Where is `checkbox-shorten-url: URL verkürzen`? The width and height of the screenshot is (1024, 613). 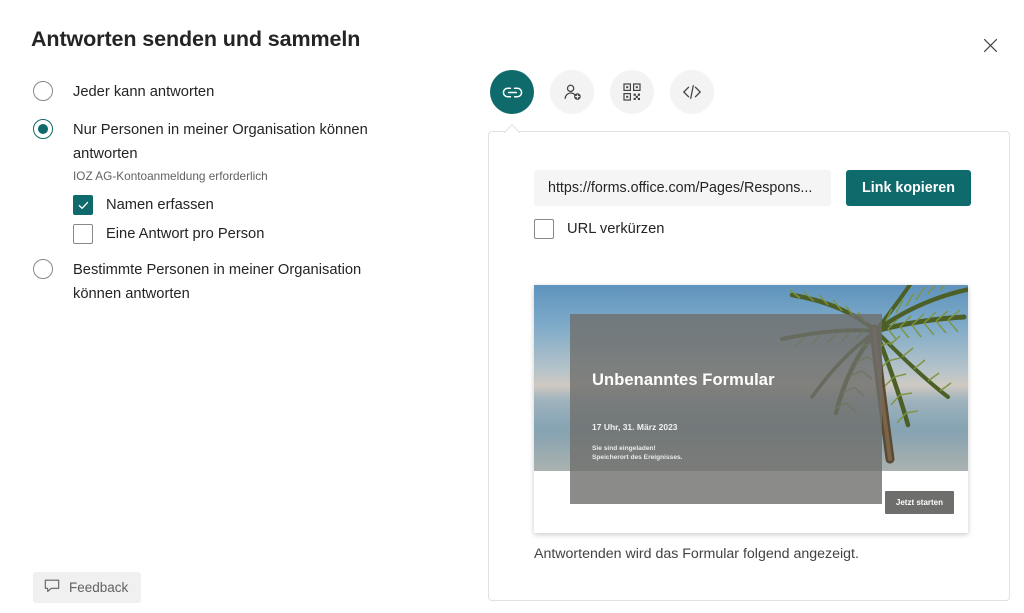
checkbox-shorten-url: URL verkürzen is located at coordinates (599, 229).